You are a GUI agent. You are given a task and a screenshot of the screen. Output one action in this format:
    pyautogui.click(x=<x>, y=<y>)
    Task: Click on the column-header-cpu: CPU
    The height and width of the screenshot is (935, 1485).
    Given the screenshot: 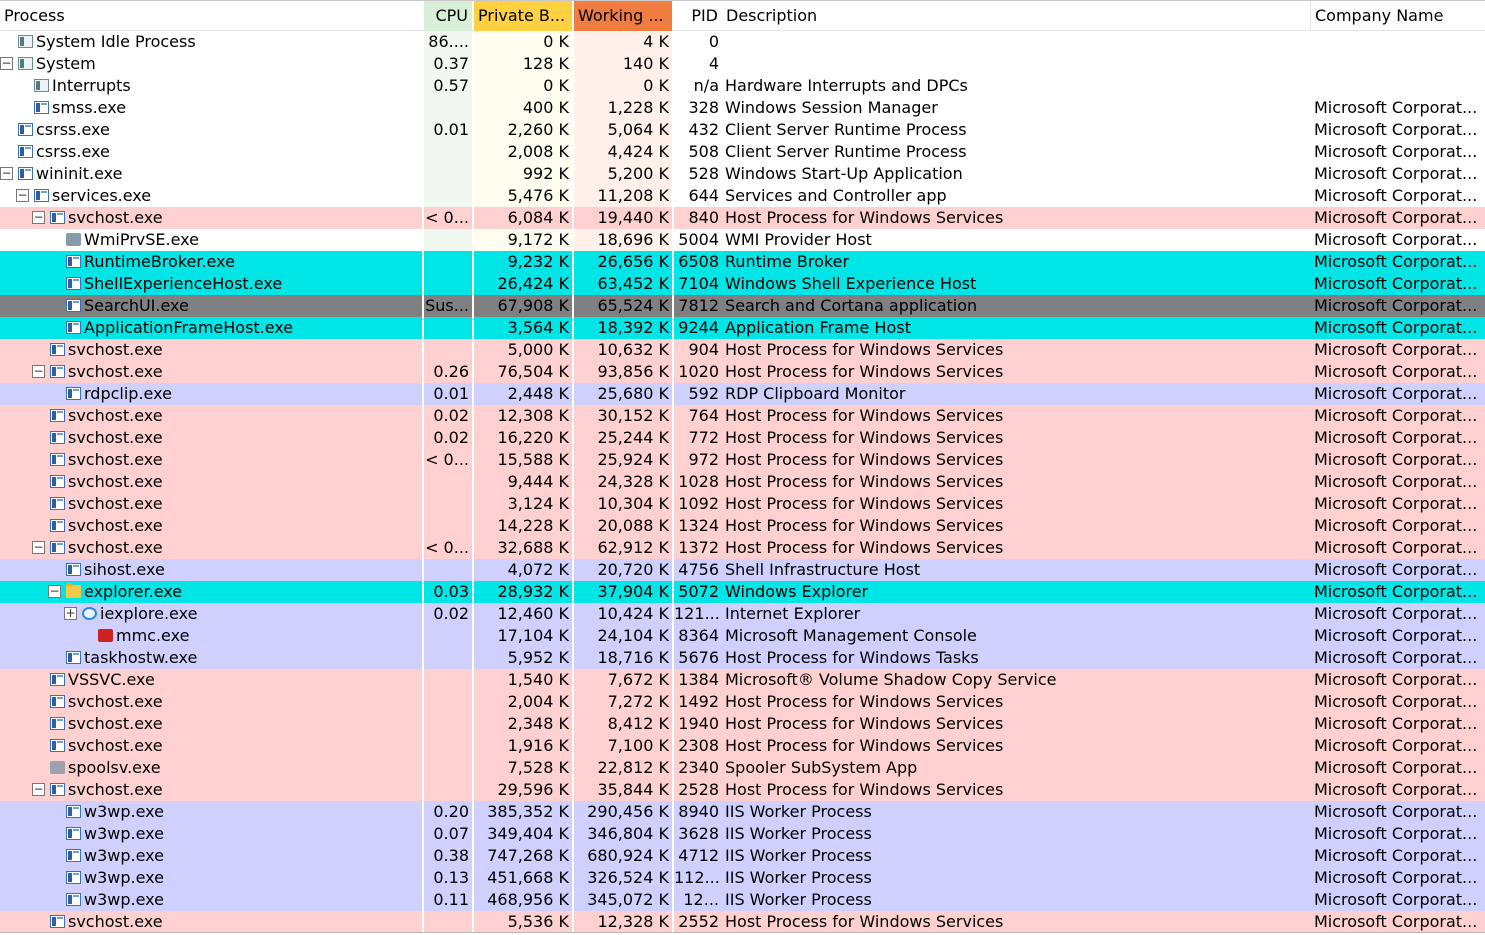 What is the action you would take?
    pyautogui.click(x=448, y=16)
    